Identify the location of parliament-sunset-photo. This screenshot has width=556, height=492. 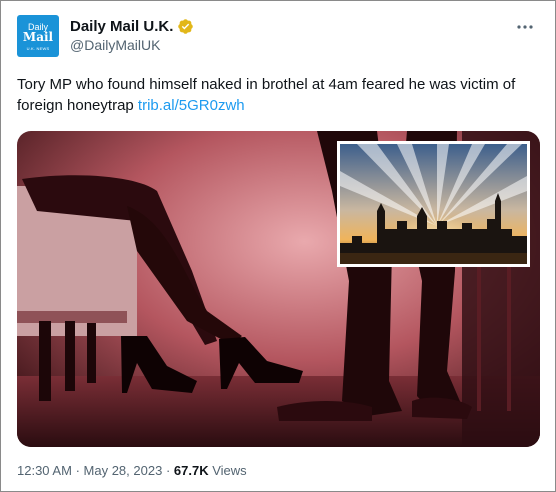
(433, 204).